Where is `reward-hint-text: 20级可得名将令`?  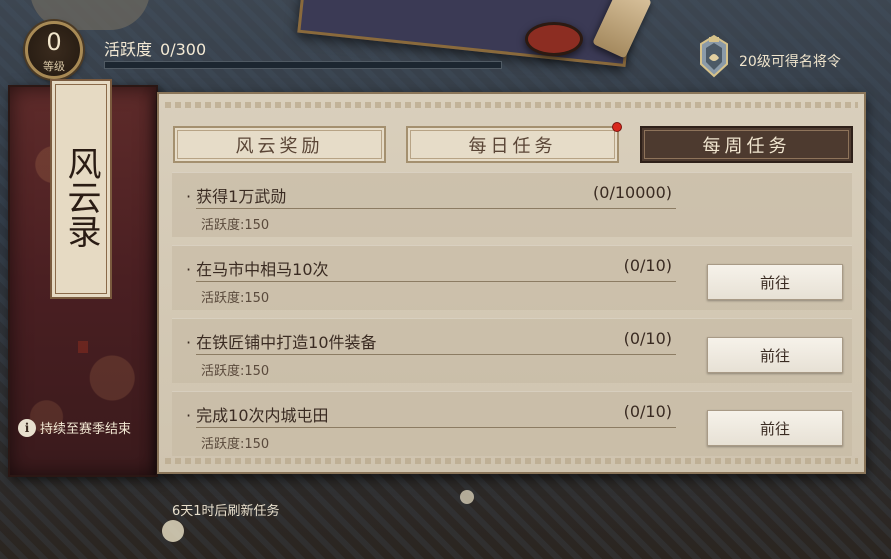
reward-hint-text: 20级可得名将令 is located at coordinates (790, 62).